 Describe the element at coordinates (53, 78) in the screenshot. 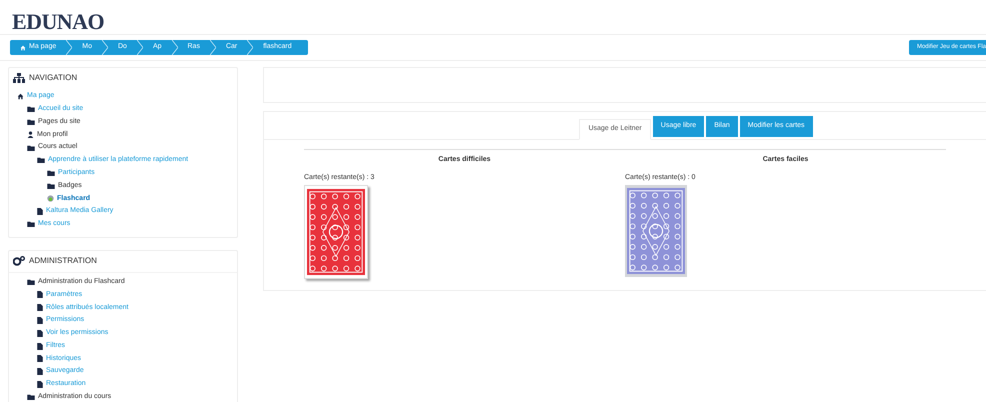

I see `block-title: NAVIGATION` at that location.